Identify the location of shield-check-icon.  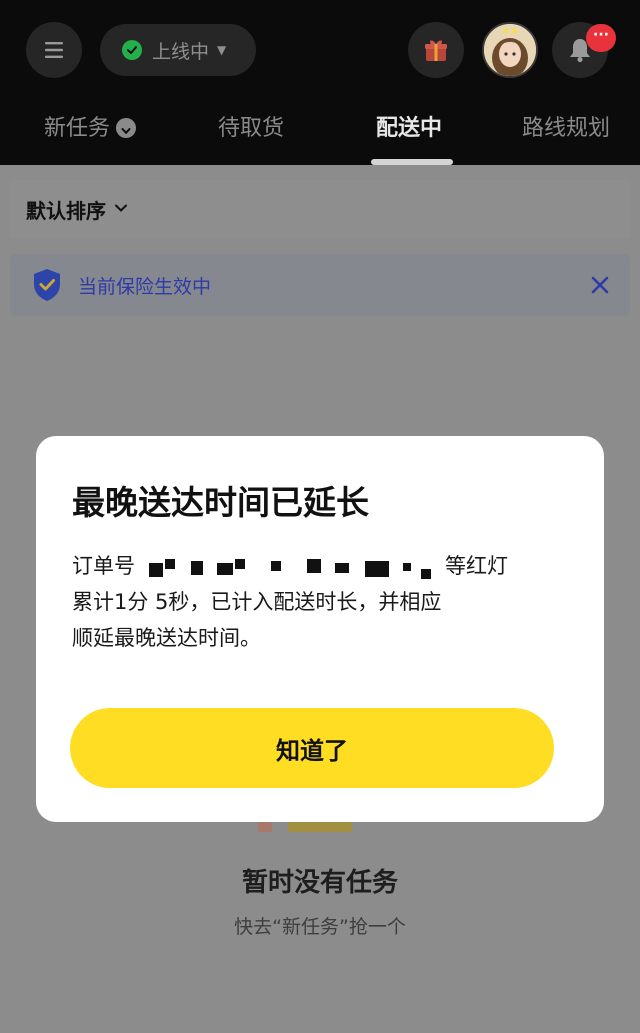
(47, 285).